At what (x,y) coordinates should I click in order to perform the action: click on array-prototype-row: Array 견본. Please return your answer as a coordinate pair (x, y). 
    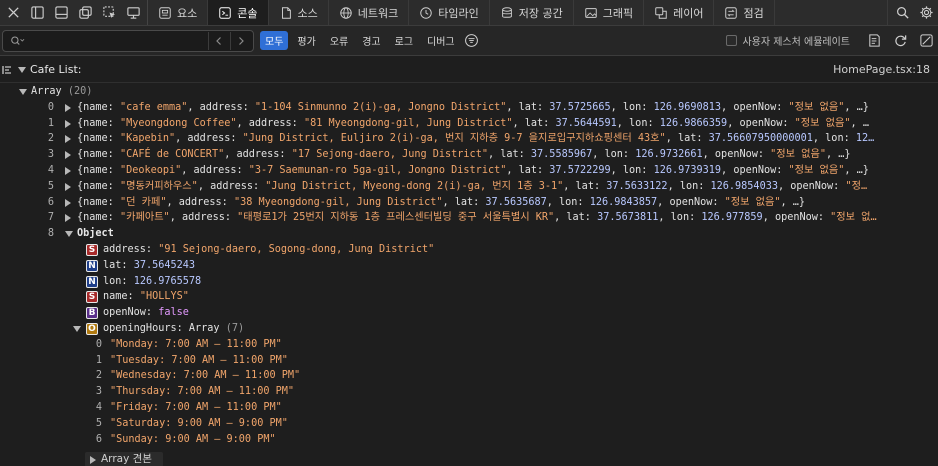
    Looking at the image, I should click on (469, 459).